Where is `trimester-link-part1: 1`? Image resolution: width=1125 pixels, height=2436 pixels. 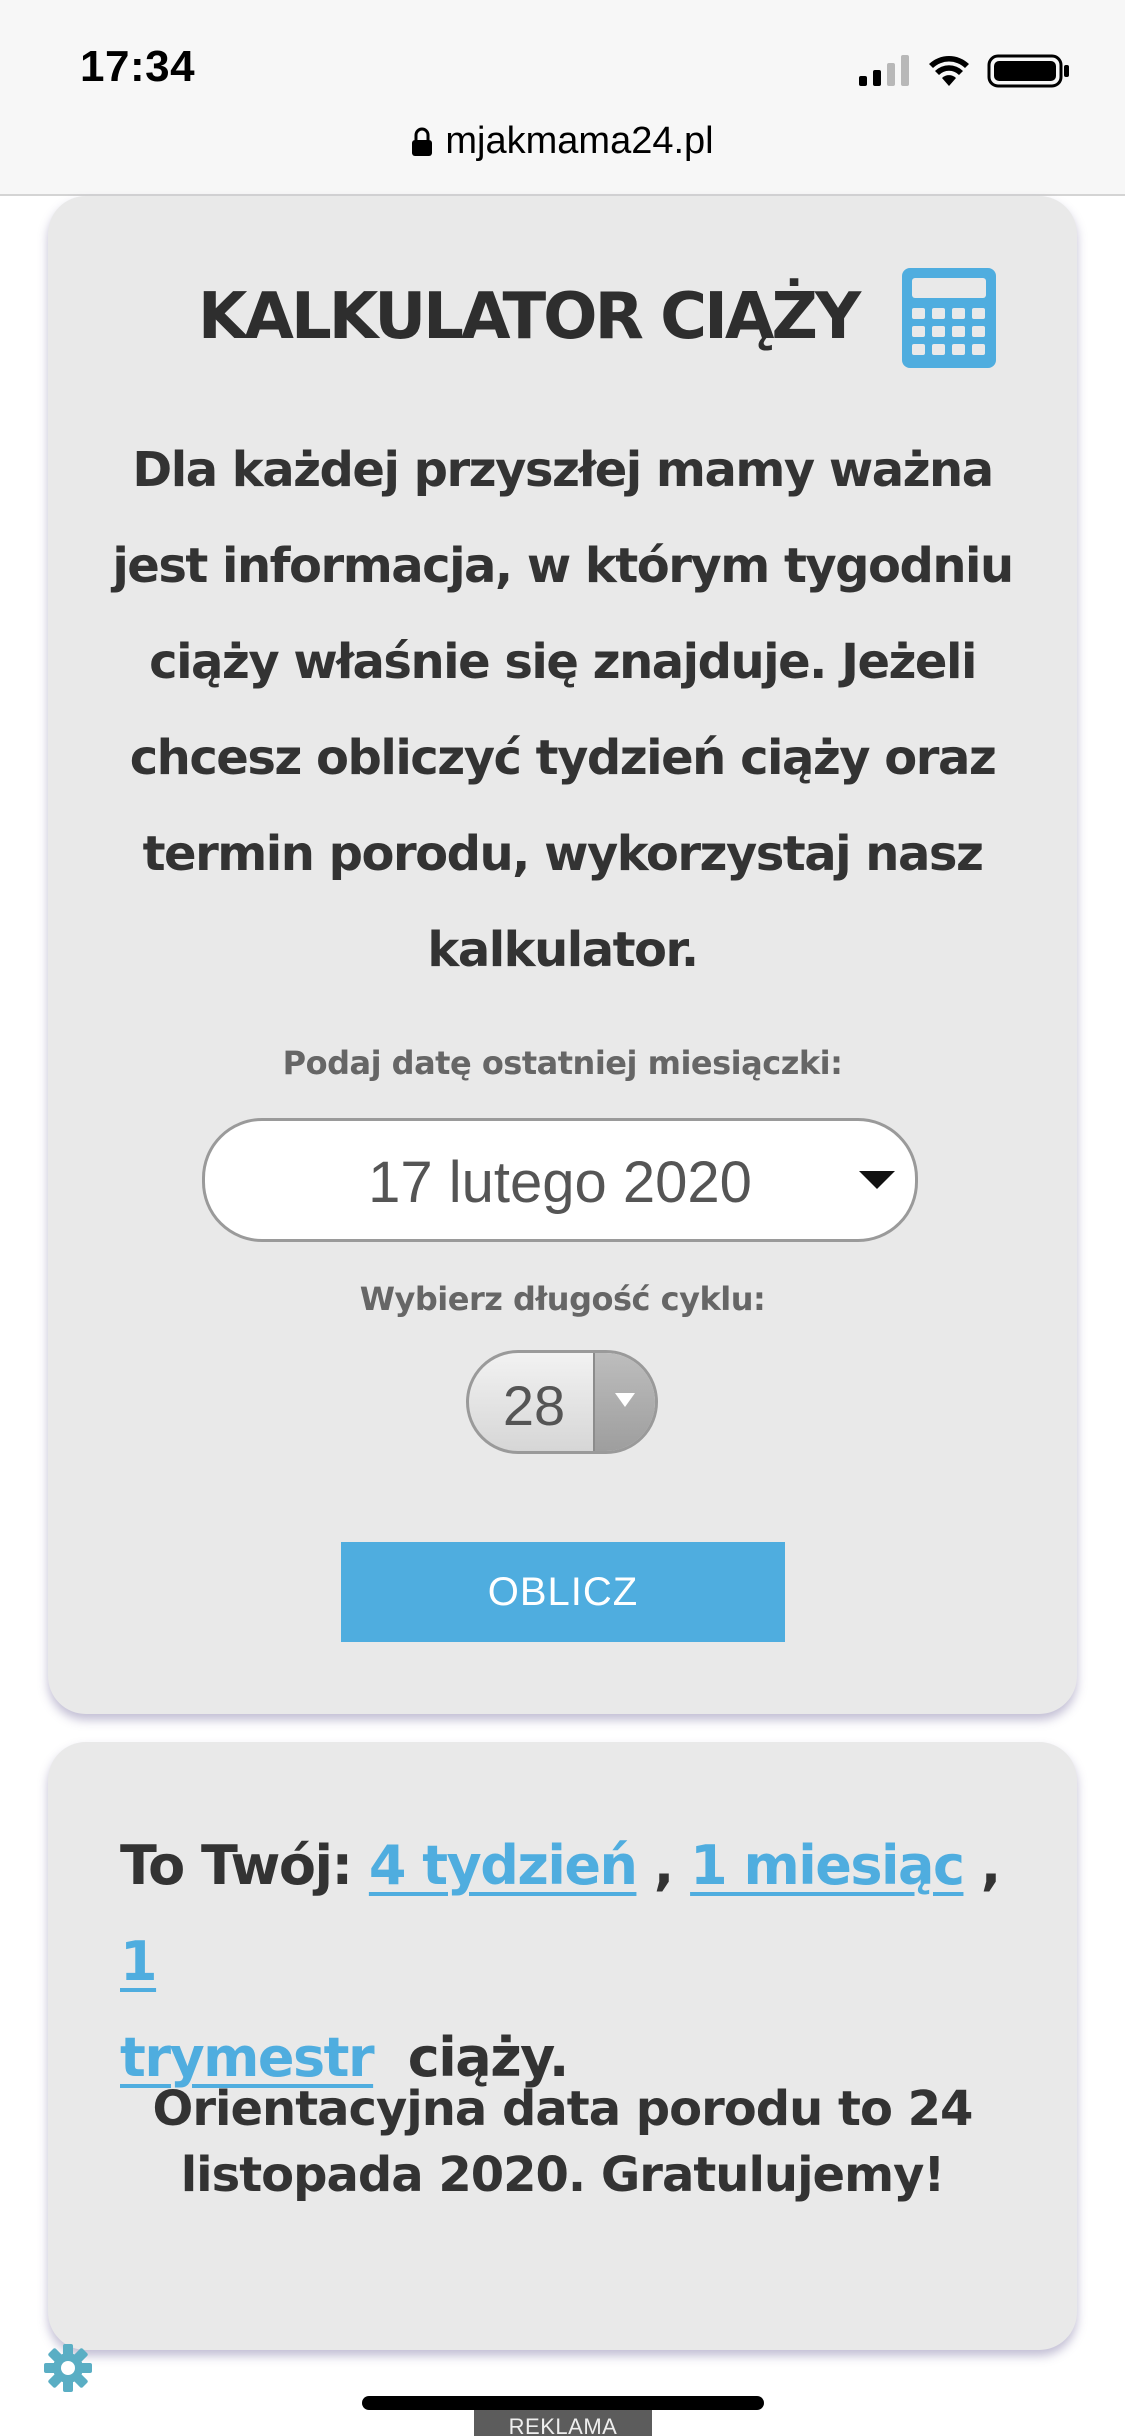
trimester-link-part1: 1 is located at coordinates (139, 1961).